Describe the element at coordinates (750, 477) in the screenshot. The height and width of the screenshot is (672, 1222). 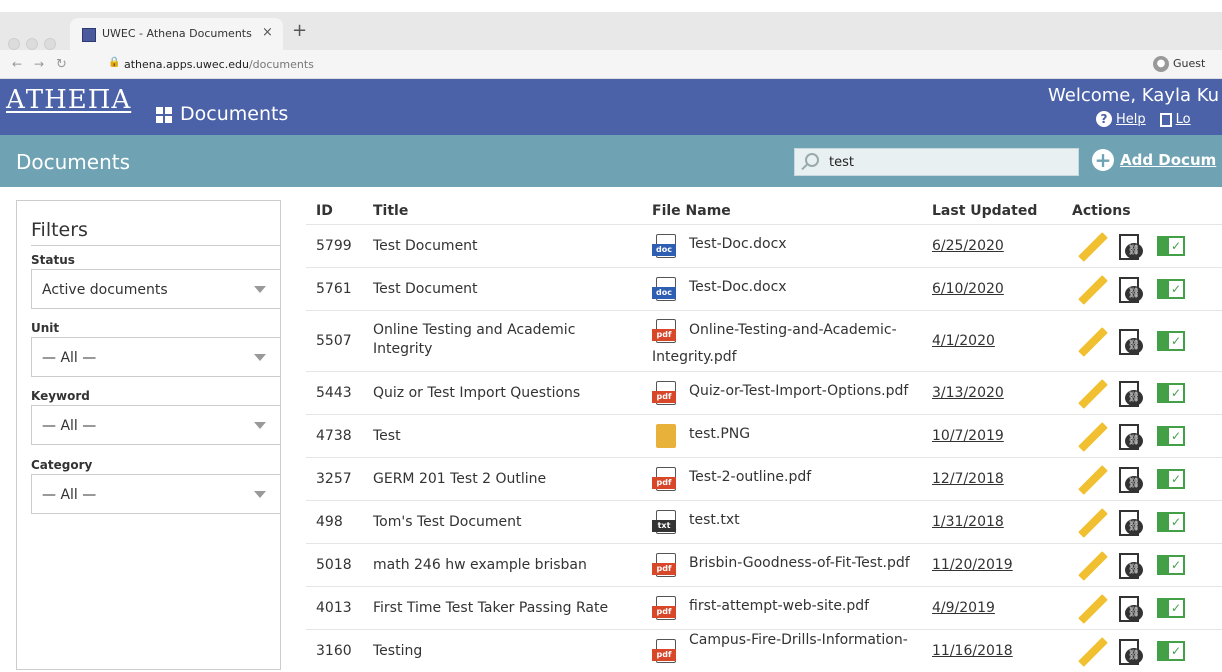
I see `file-name: Test-2-outline.pdf` at that location.